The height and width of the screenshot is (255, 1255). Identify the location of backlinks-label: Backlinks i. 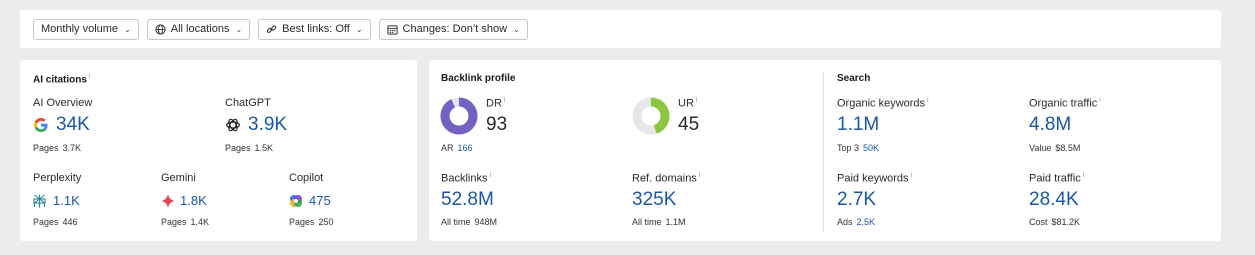
(466, 178).